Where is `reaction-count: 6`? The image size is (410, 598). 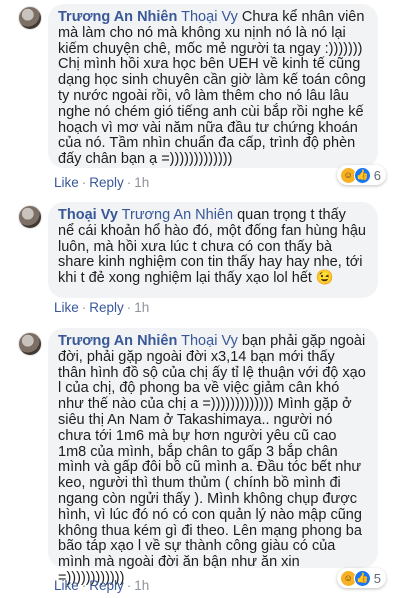
reaction-count: 6 is located at coordinates (377, 175).